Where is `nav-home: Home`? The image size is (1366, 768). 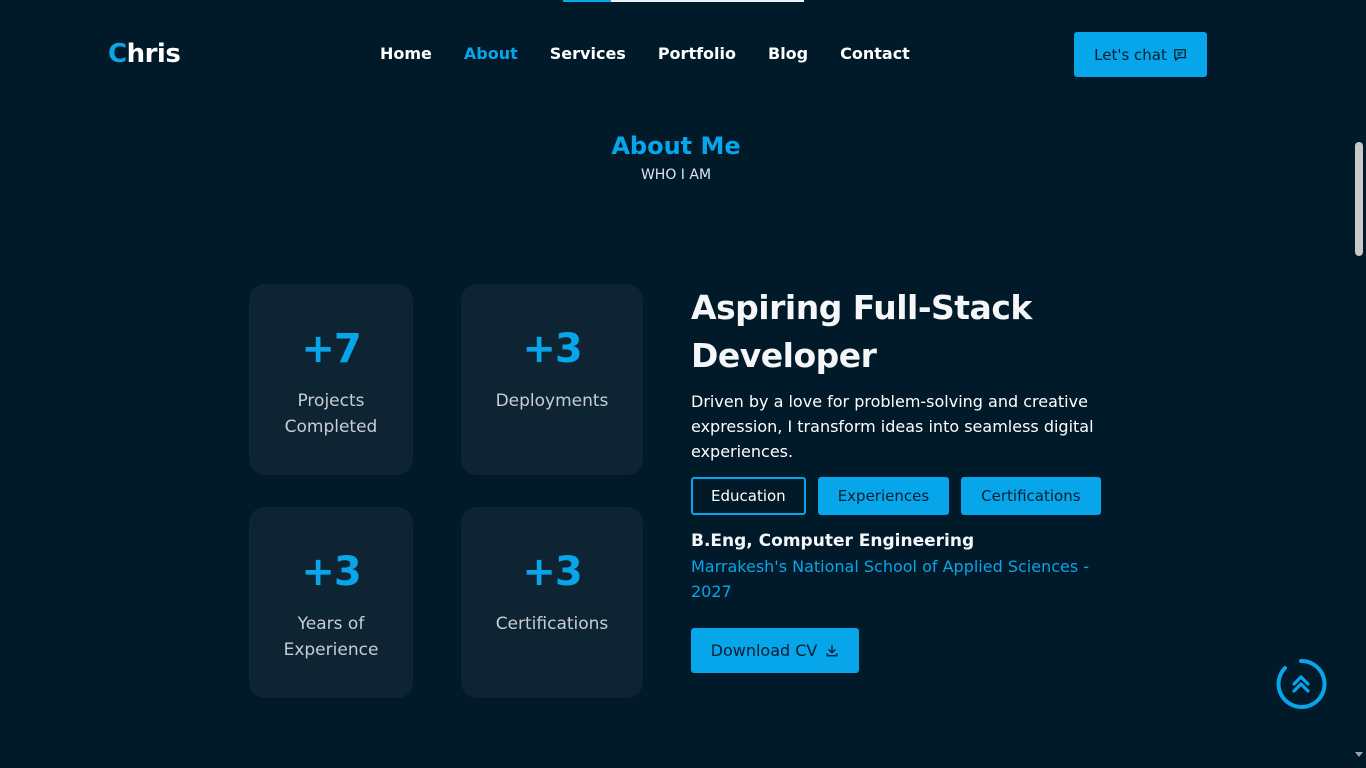
nav-home: Home is located at coordinates (406, 54).